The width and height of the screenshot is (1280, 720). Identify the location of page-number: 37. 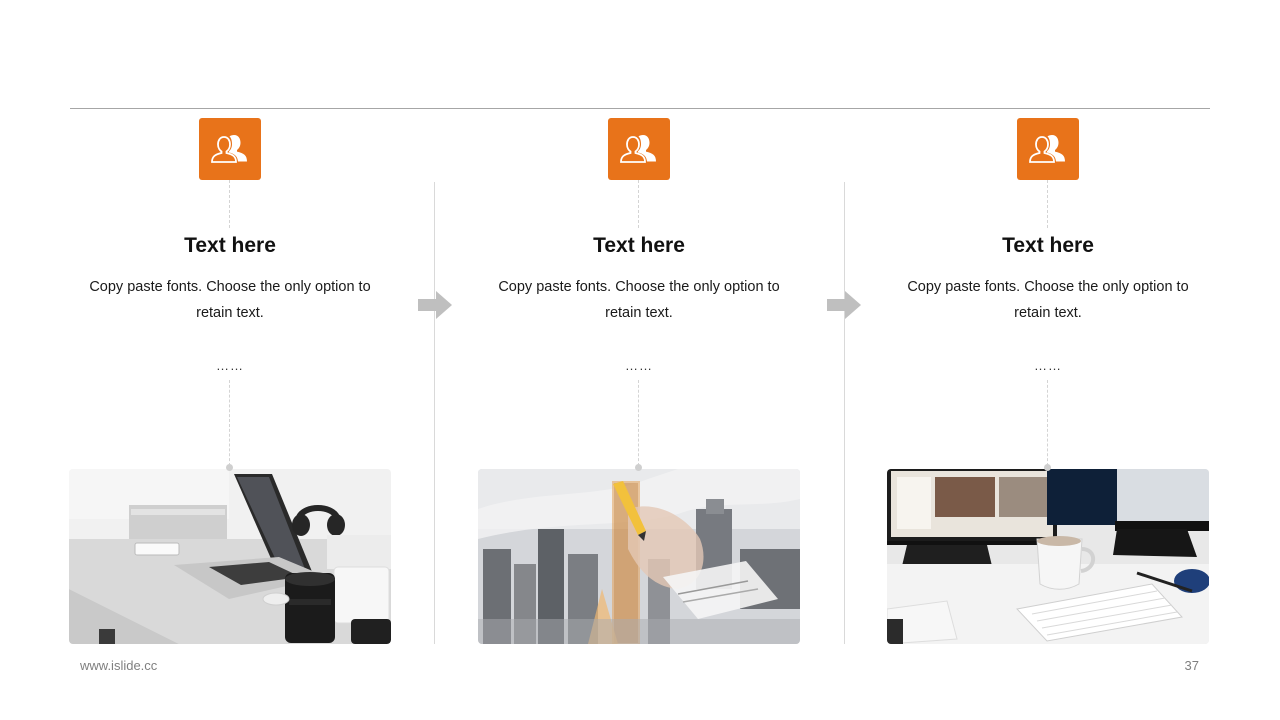
(1191, 665).